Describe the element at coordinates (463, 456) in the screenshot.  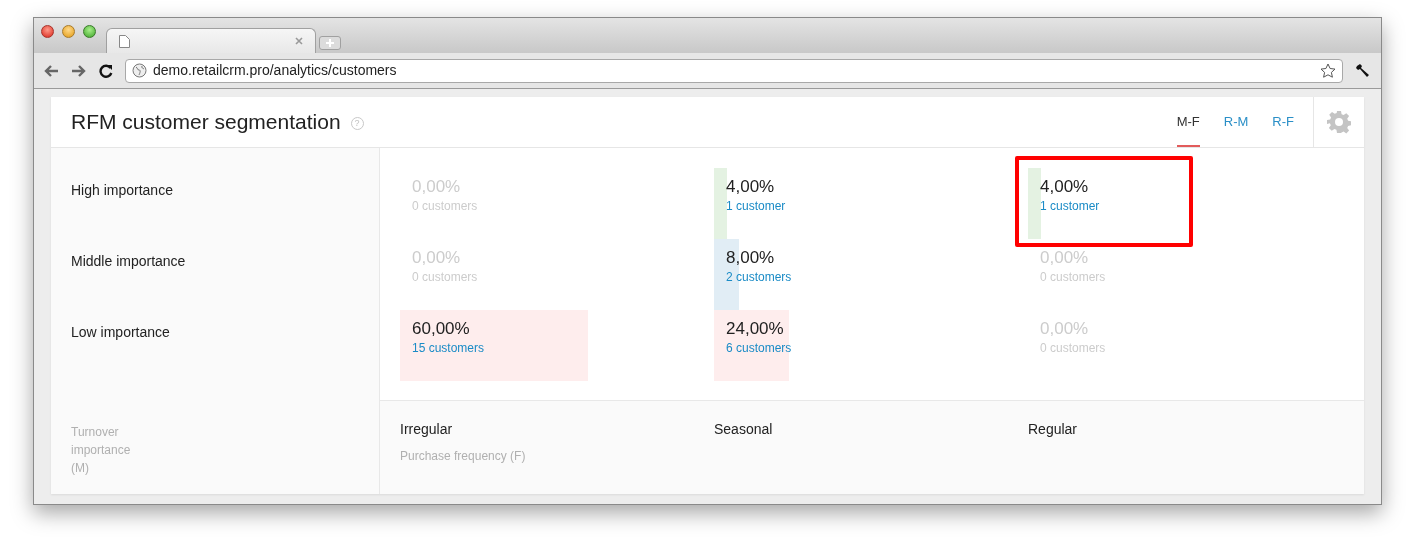
I see `axis-label: Purchase frequency (F)` at that location.